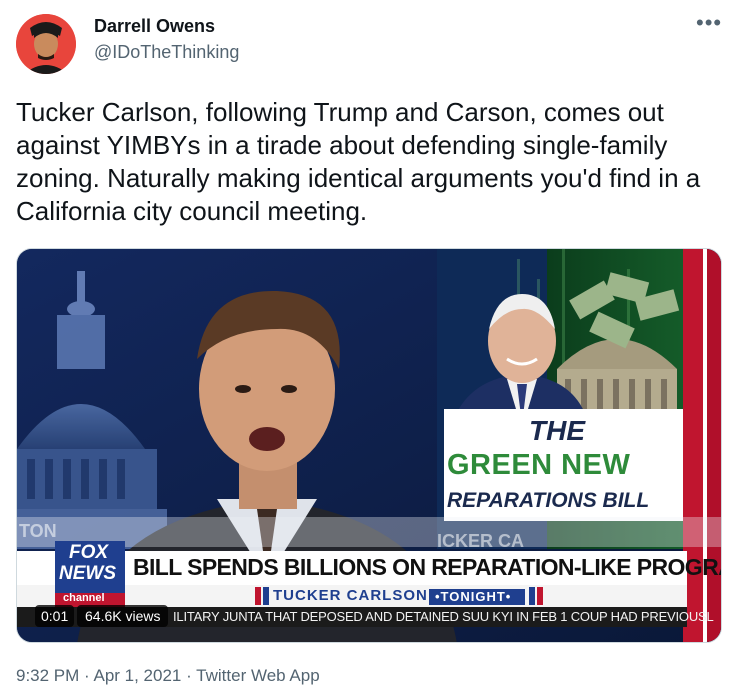  Describe the element at coordinates (350, 595) in the screenshot. I see `show-name: TUCKER CARLSON` at that location.